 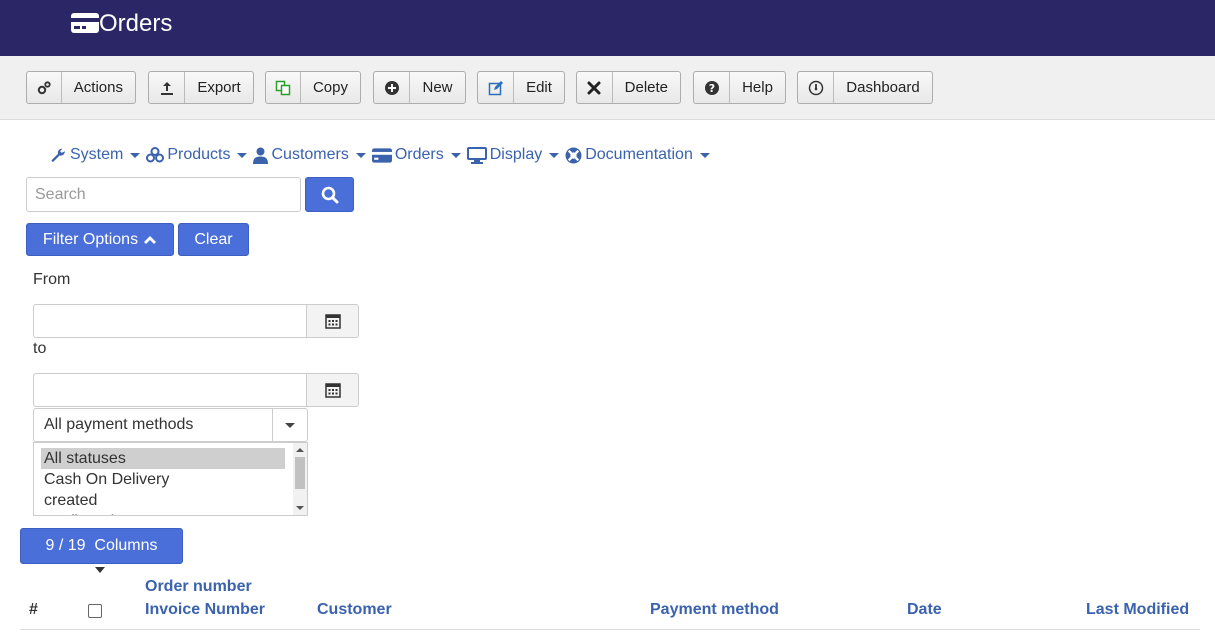 I want to click on to-date-input, so click(x=170, y=390).